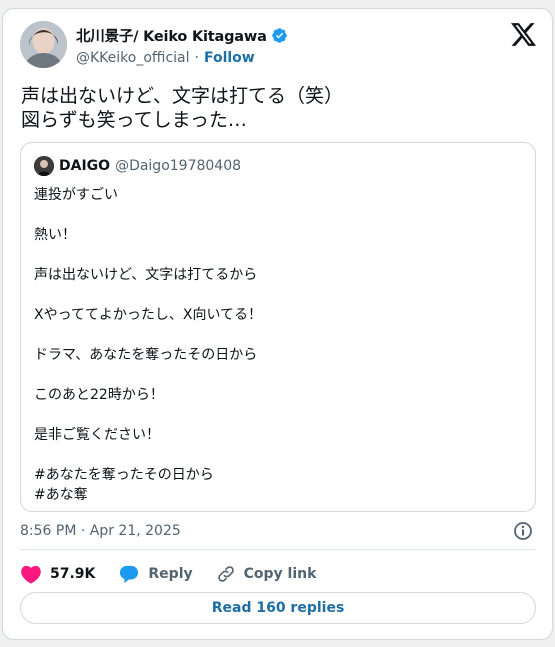 Image resolution: width=555 pixels, height=647 pixels. What do you see at coordinates (55, 235) in the screenshot?
I see `quote-line: 熱い！` at bounding box center [55, 235].